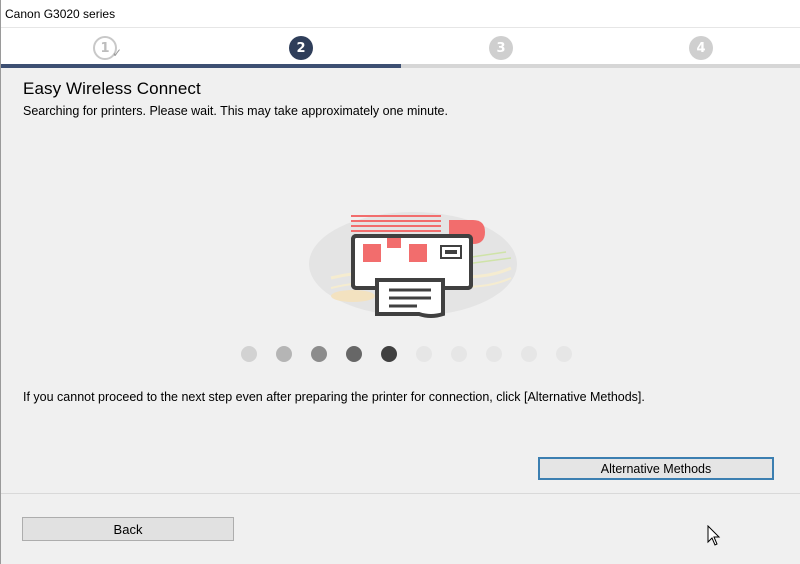 Image resolution: width=800 pixels, height=564 pixels. I want to click on step-progress-bar, so click(400, 66).